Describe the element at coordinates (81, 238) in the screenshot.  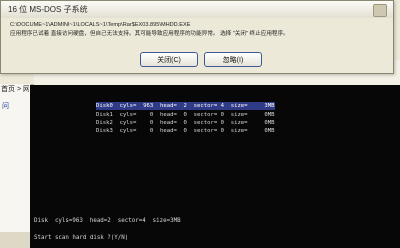
I see `scan-prompt: Start scan hard disk ?(Y/N)` at that location.